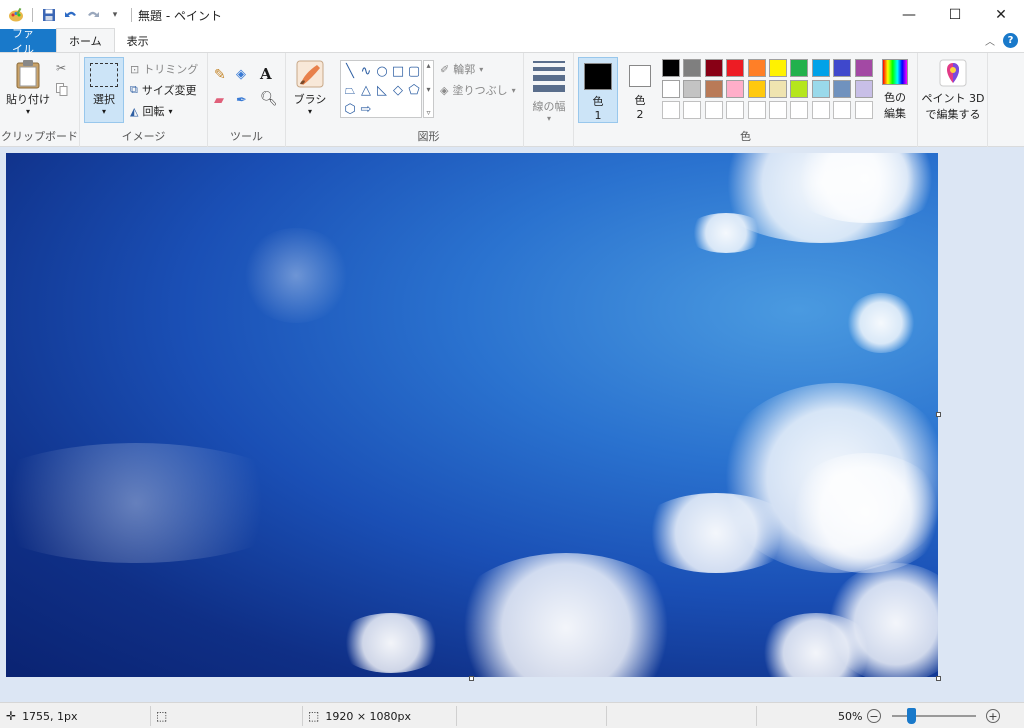  I want to click on diamond-shape-icon: ◇, so click(398, 90).